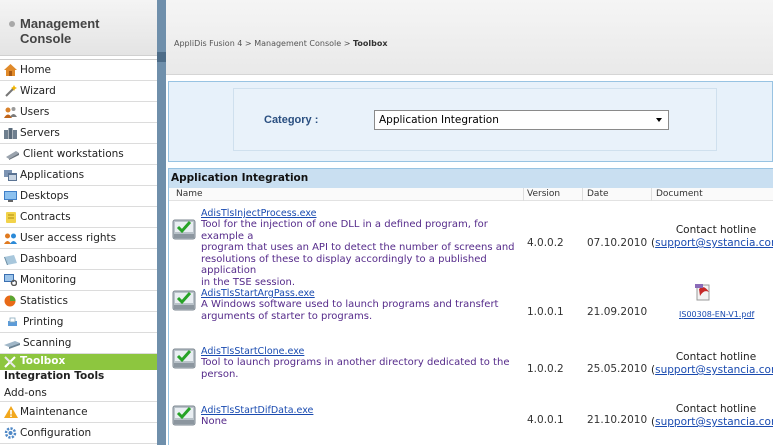 The width and height of the screenshot is (773, 445). What do you see at coordinates (46, 38) in the screenshot?
I see `sidebar-subtitle: Console` at bounding box center [46, 38].